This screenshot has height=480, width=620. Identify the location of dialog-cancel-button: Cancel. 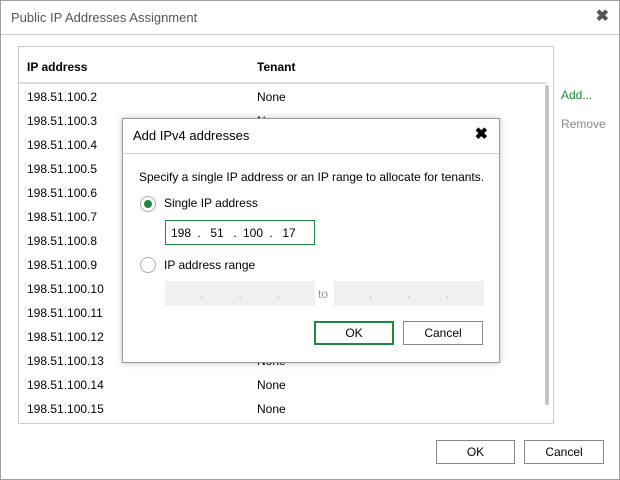
(443, 333).